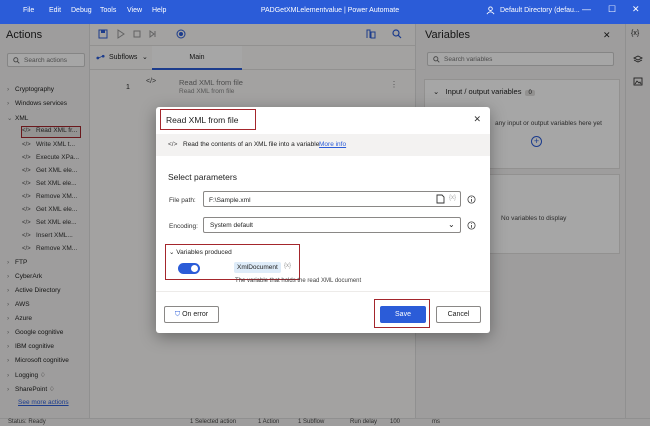 The height and width of the screenshot is (426, 650). Describe the element at coordinates (458, 314) in the screenshot. I see `cancel-button: Cancel` at that location.